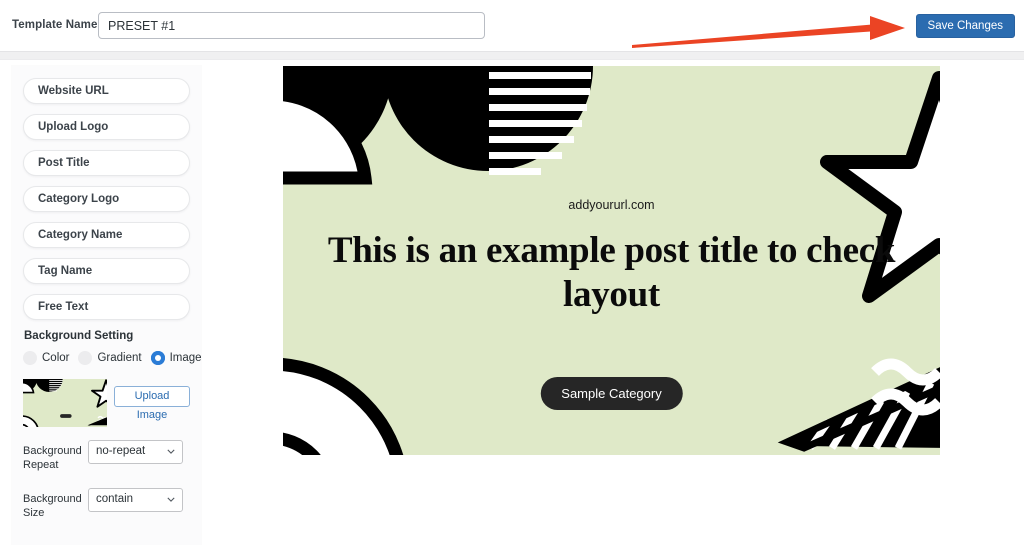  Describe the element at coordinates (106, 271) in the screenshot. I see `field-button-tag-name: Tag Name` at that location.